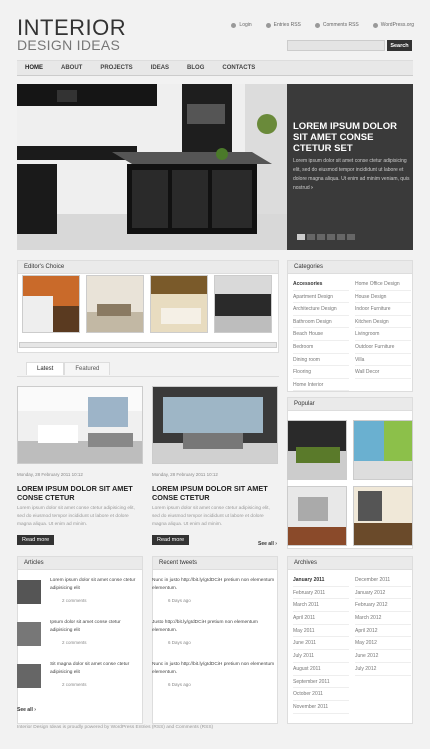 Image resolution: width=430 pixels, height=749 pixels. Describe the element at coordinates (45, 368) in the screenshot. I see `tab-latest: Latest` at that location.